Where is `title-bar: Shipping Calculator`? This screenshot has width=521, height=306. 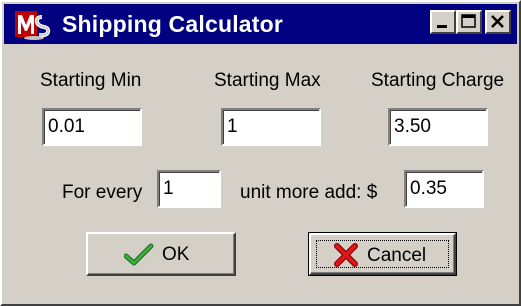
title-bar: Shipping Calculator is located at coordinates (260, 24).